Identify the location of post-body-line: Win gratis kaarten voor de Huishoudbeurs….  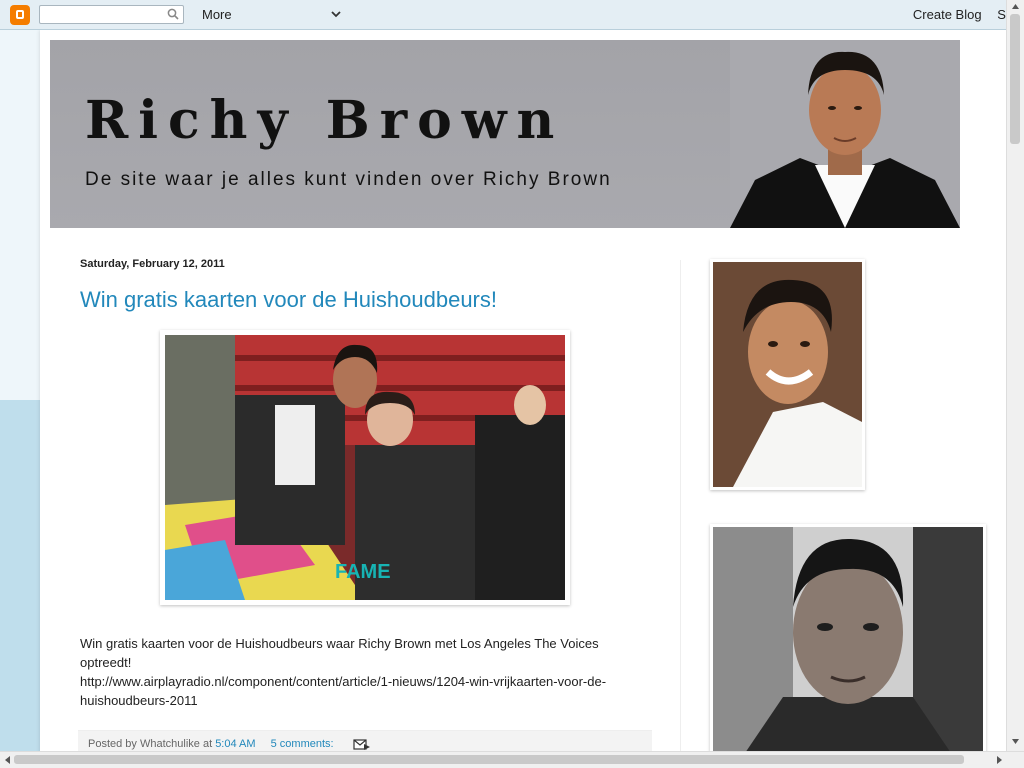
(339, 643).